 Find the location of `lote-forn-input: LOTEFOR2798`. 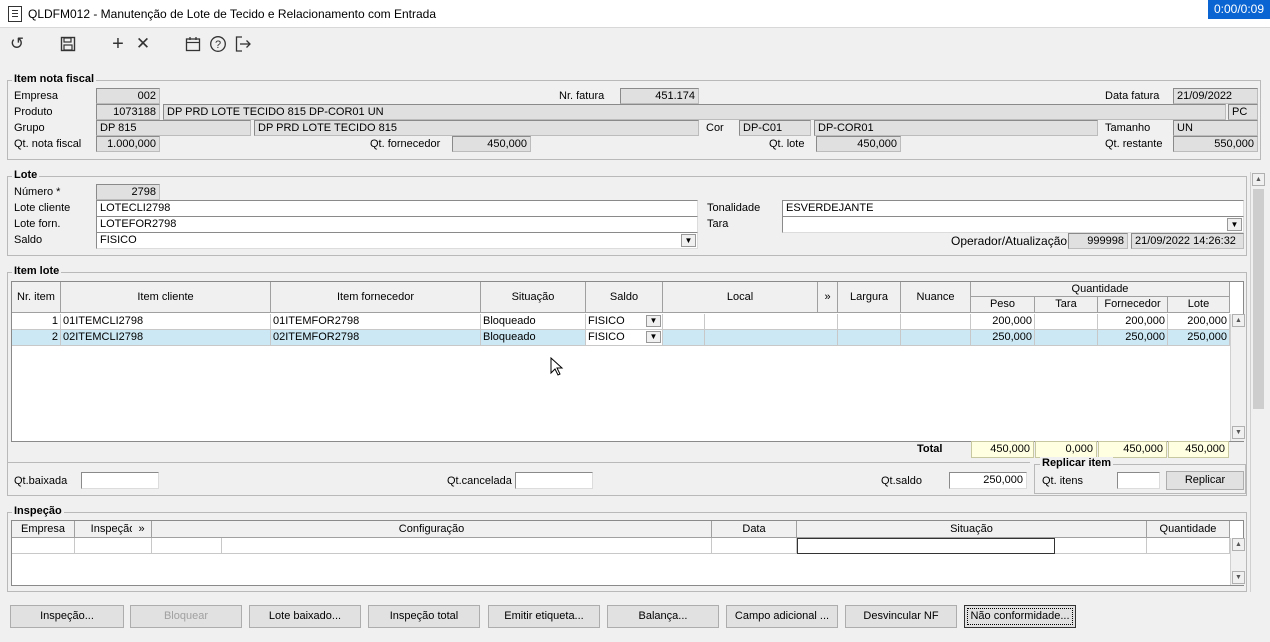

lote-forn-input: LOTEFOR2798 is located at coordinates (397, 224).